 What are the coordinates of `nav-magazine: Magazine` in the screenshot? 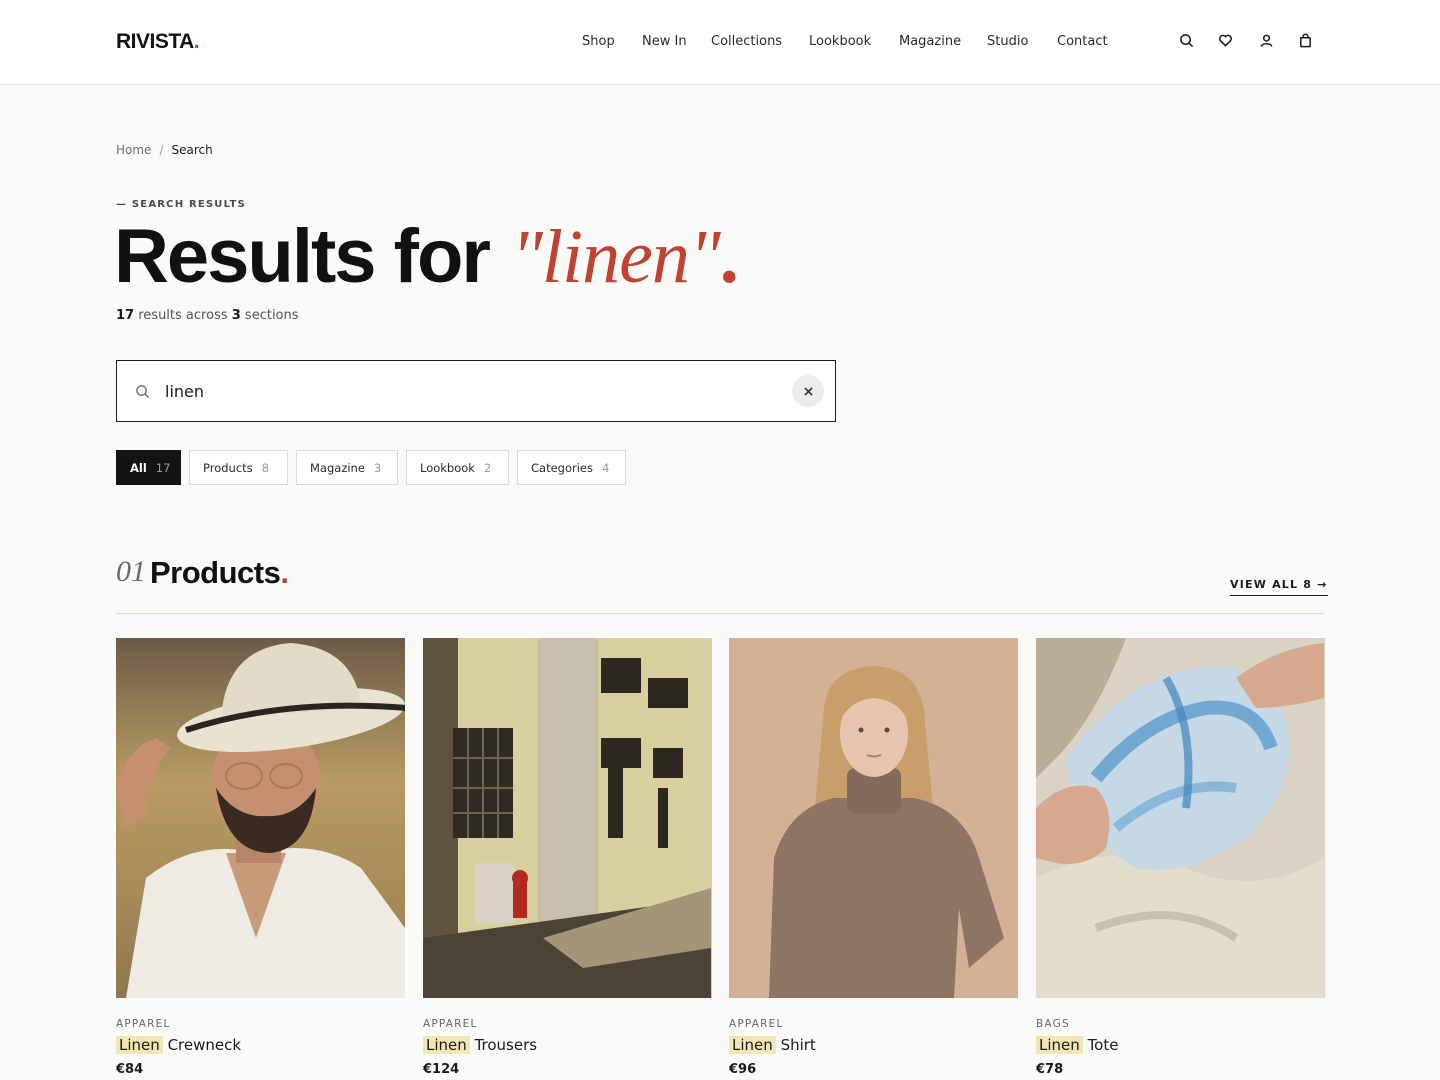 It's located at (930, 41).